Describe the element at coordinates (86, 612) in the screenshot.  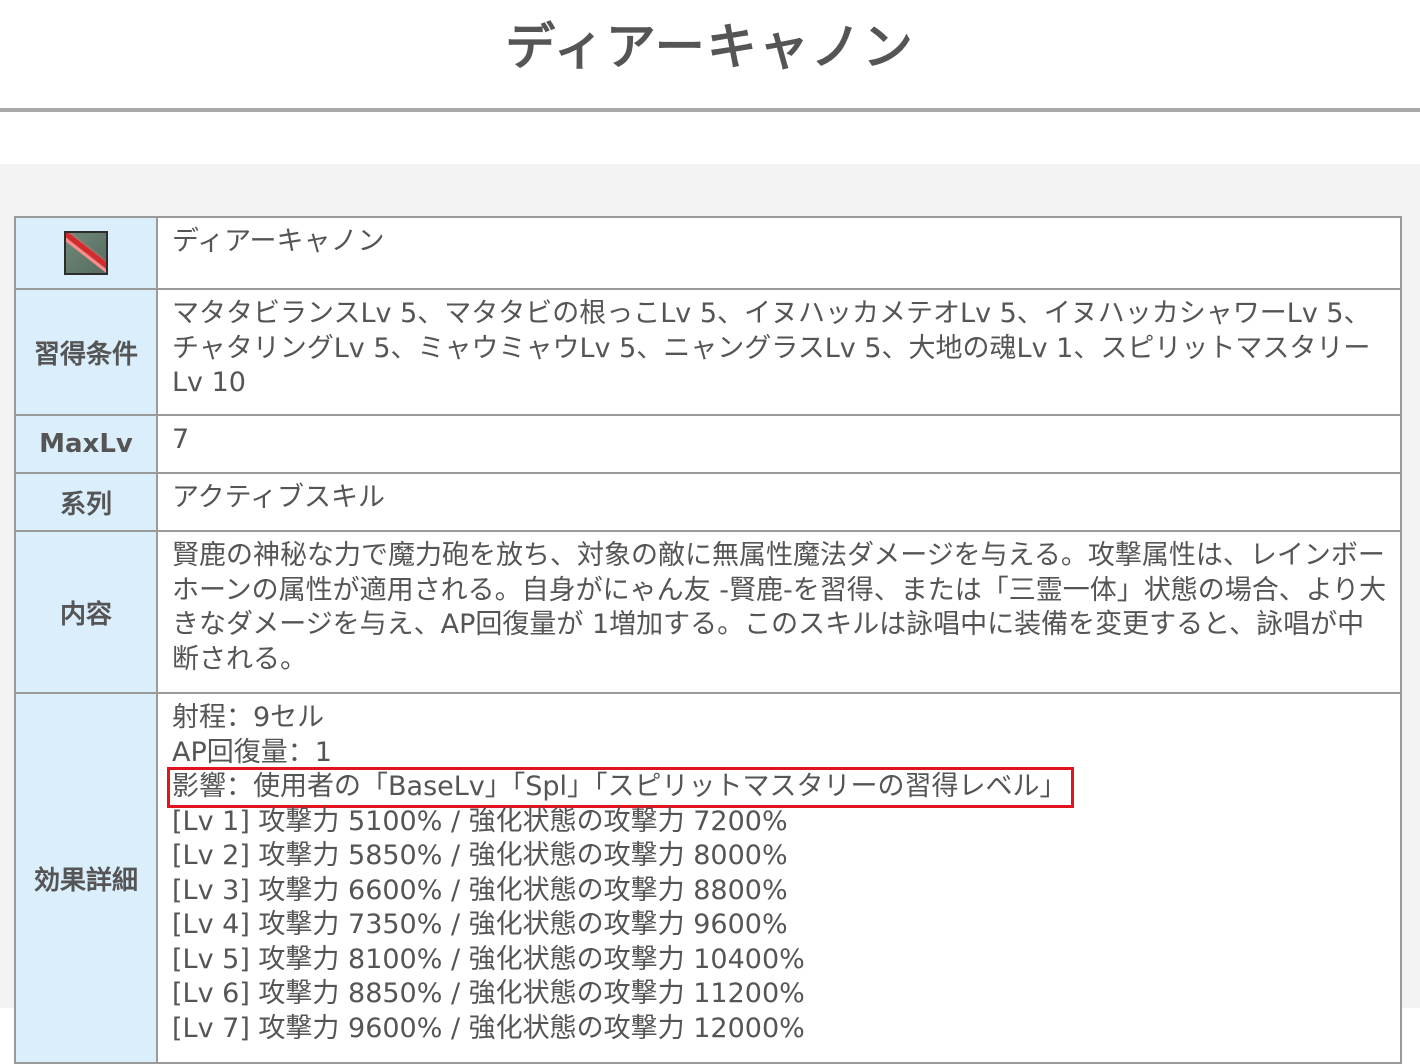
I see `description-label: 内容` at that location.